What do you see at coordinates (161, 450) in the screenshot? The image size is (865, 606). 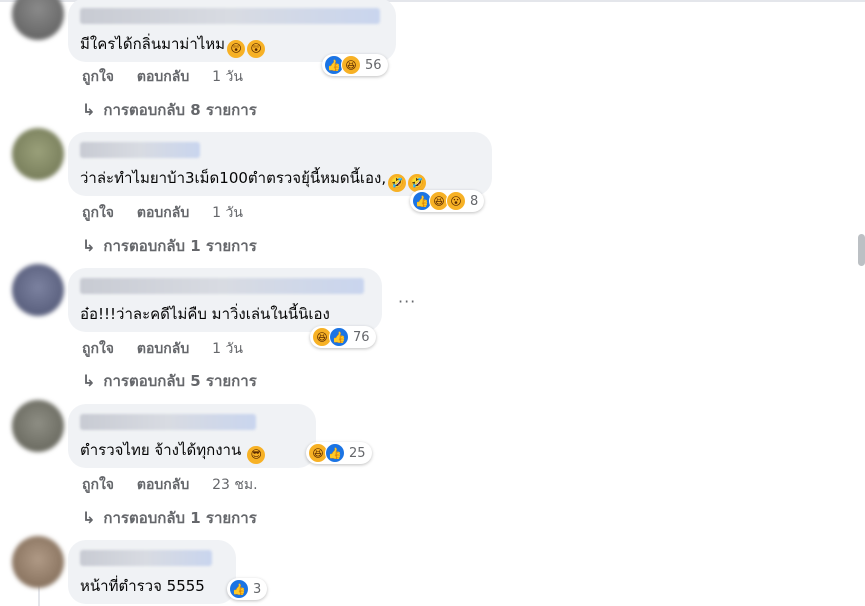 I see `comment-text-content: ตำรวจไทย จ้างได้ทุกงาน` at bounding box center [161, 450].